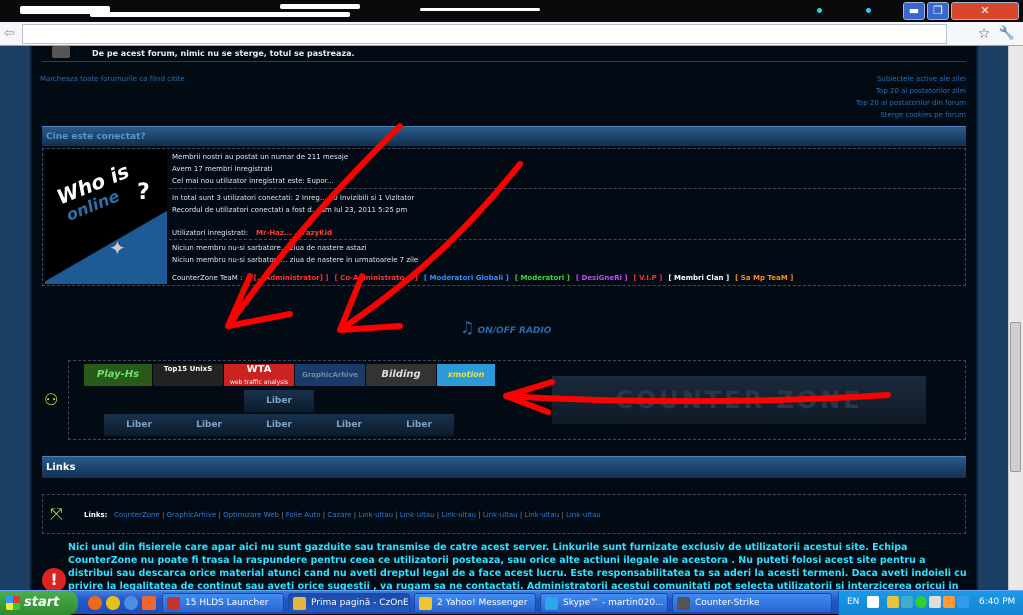 The width and height of the screenshot is (1023, 615). Describe the element at coordinates (938, 11) in the screenshot. I see `restore-button: ❐` at that location.